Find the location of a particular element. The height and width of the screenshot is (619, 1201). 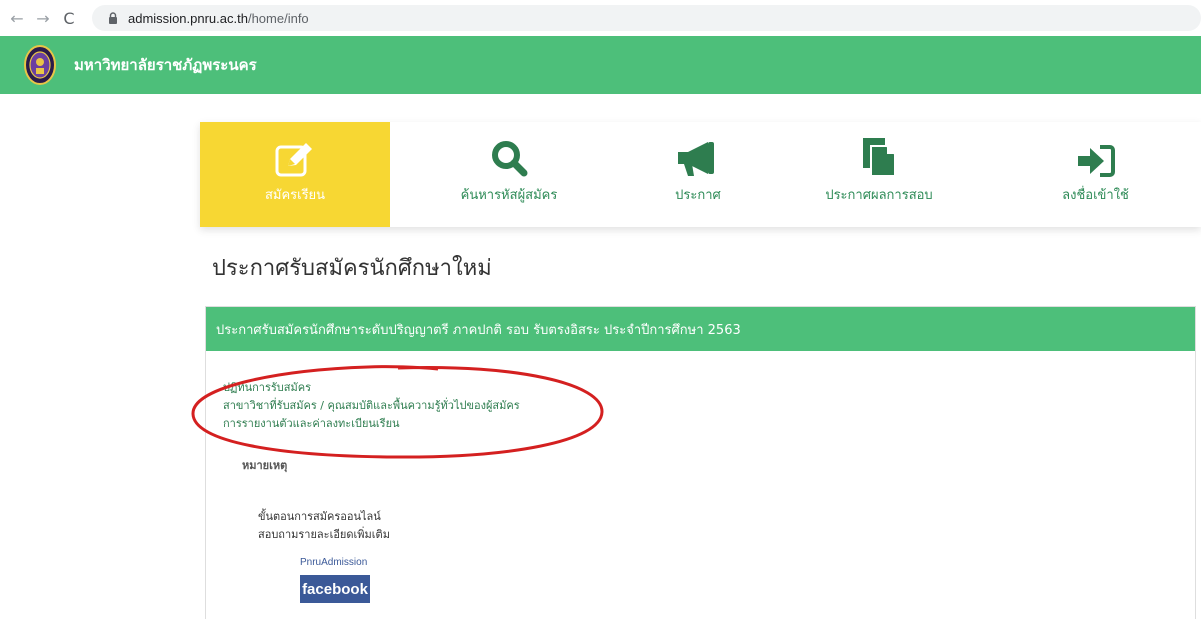

reload-button: C is located at coordinates (69, 18).